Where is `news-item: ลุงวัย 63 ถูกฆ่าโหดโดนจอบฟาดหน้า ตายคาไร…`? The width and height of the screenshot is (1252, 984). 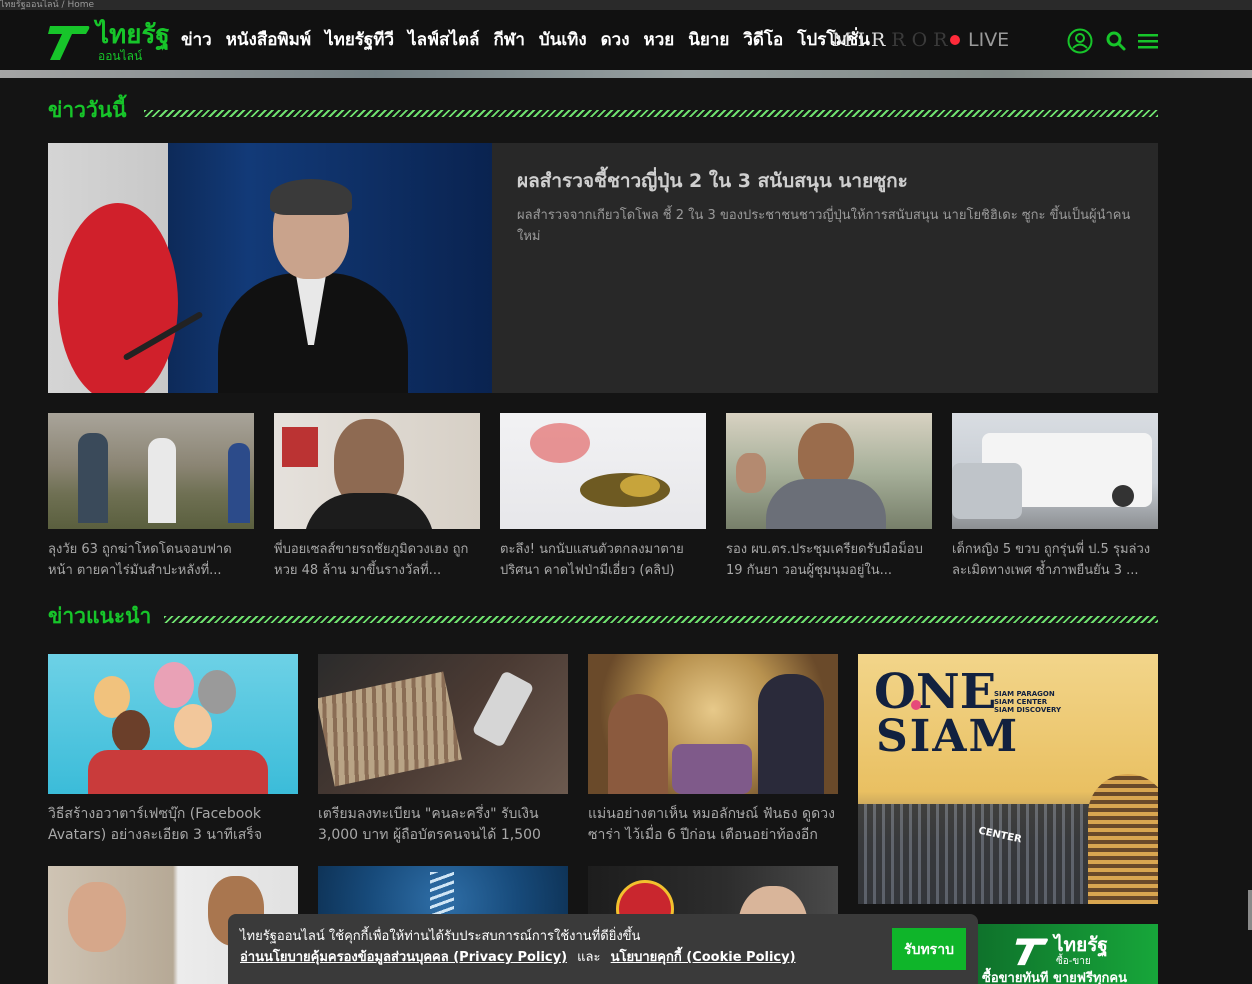
news-item: ลุงวัย 63 ถูกฆ่าโหดโดนจอบฟาดหน้า ตายคาไร… is located at coordinates (151, 497).